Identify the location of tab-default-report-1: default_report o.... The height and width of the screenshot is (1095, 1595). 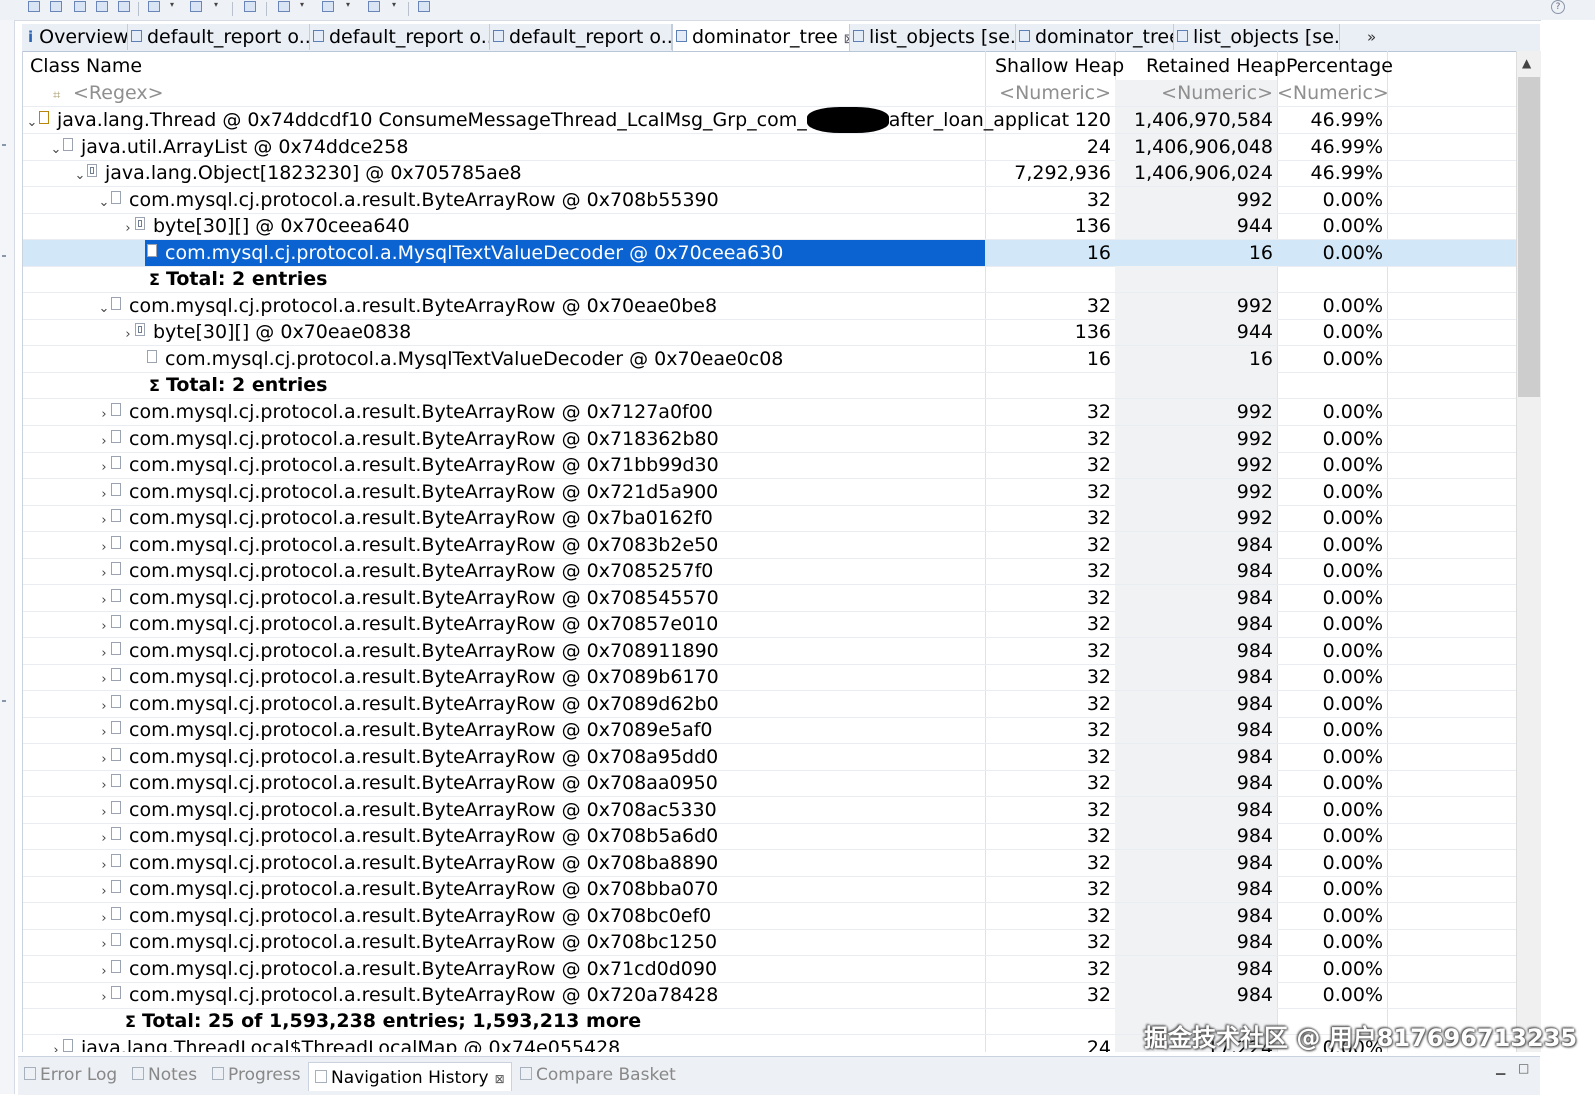
(219, 37).